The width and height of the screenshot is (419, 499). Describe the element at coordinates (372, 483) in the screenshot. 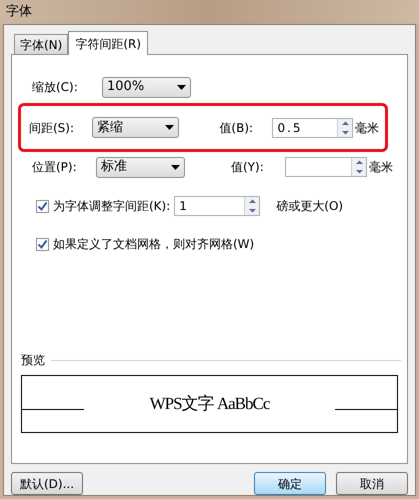

I see `dialog-button: 取消` at that location.